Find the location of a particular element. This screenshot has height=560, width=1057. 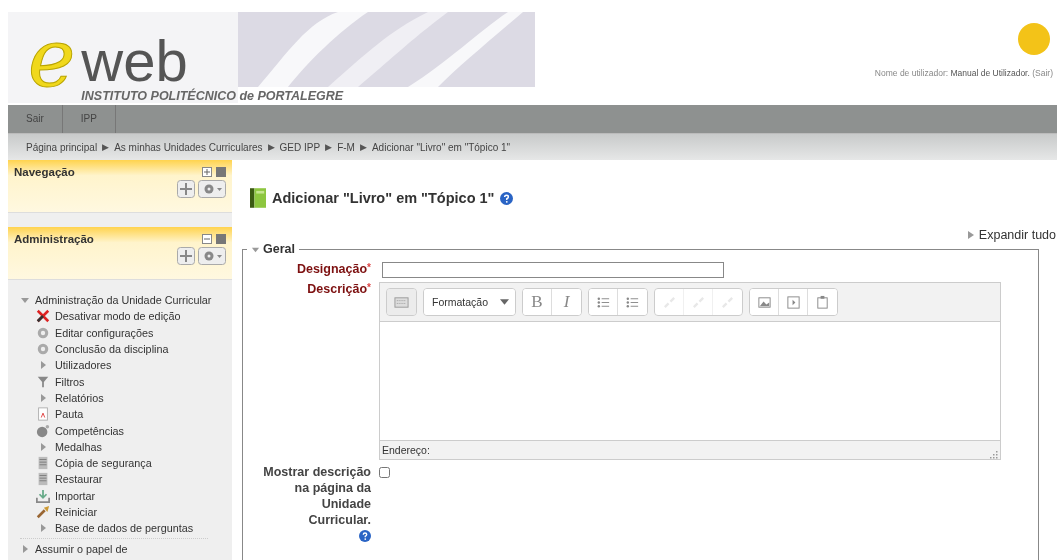

image-button is located at coordinates (765, 302).